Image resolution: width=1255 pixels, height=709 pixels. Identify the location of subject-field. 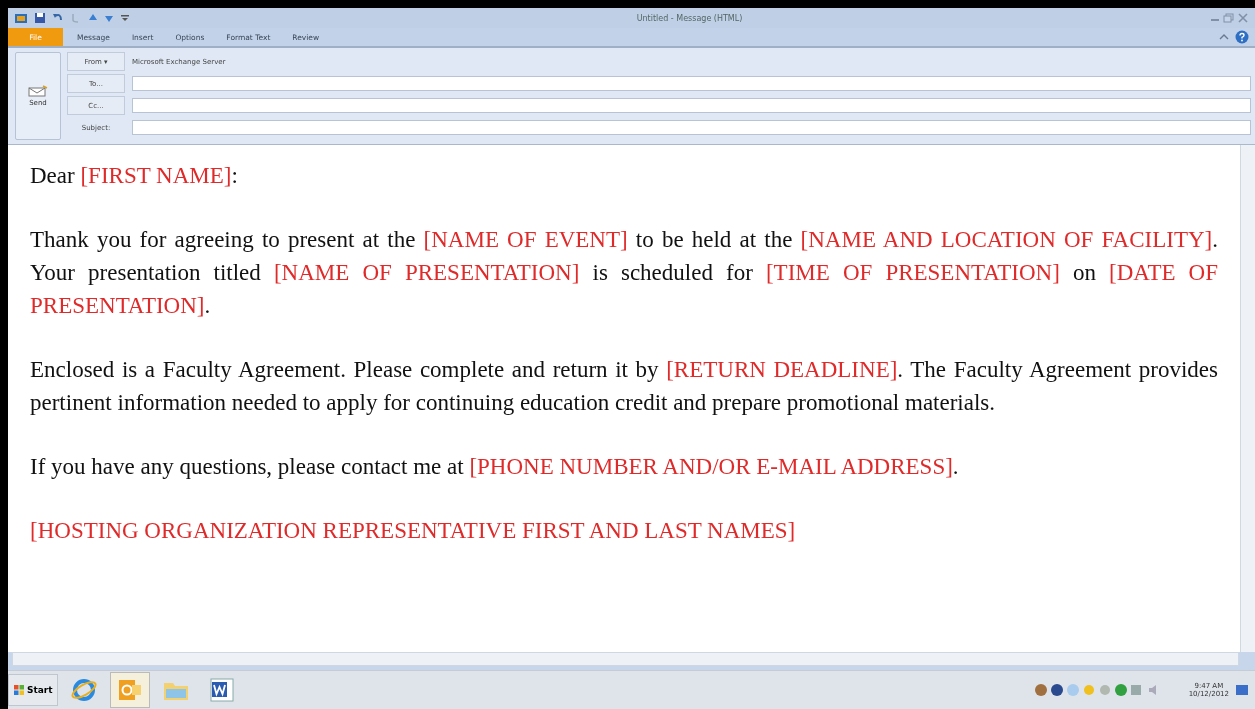
(691, 127).